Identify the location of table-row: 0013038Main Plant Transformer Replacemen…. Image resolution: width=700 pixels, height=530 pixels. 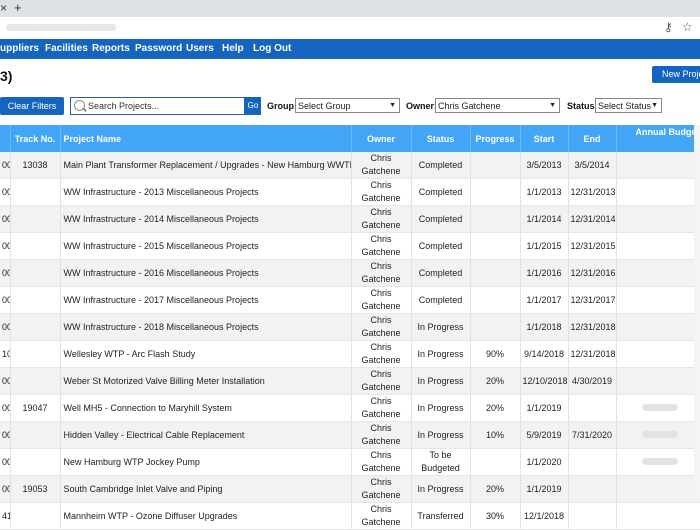
(350, 165).